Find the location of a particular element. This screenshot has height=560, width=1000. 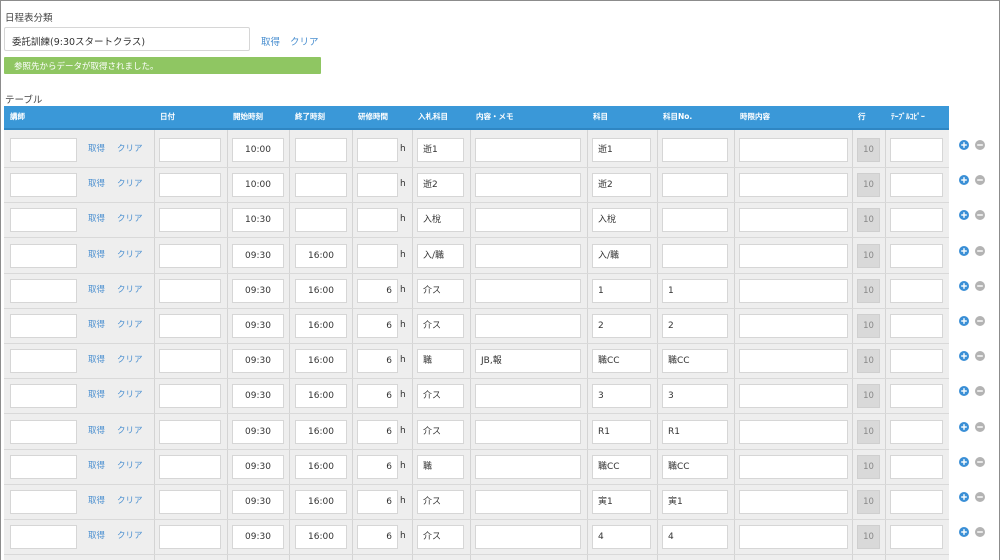

bid-subject-input: 入梲 is located at coordinates (440, 220).